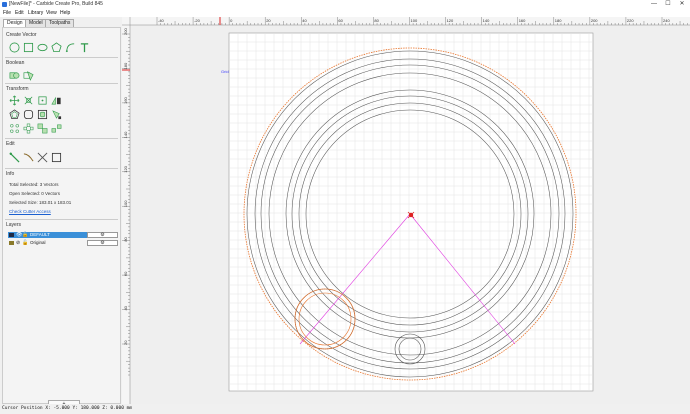 This screenshot has width=690, height=414. I want to click on x-ruler-label: 20, so click(268, 20).